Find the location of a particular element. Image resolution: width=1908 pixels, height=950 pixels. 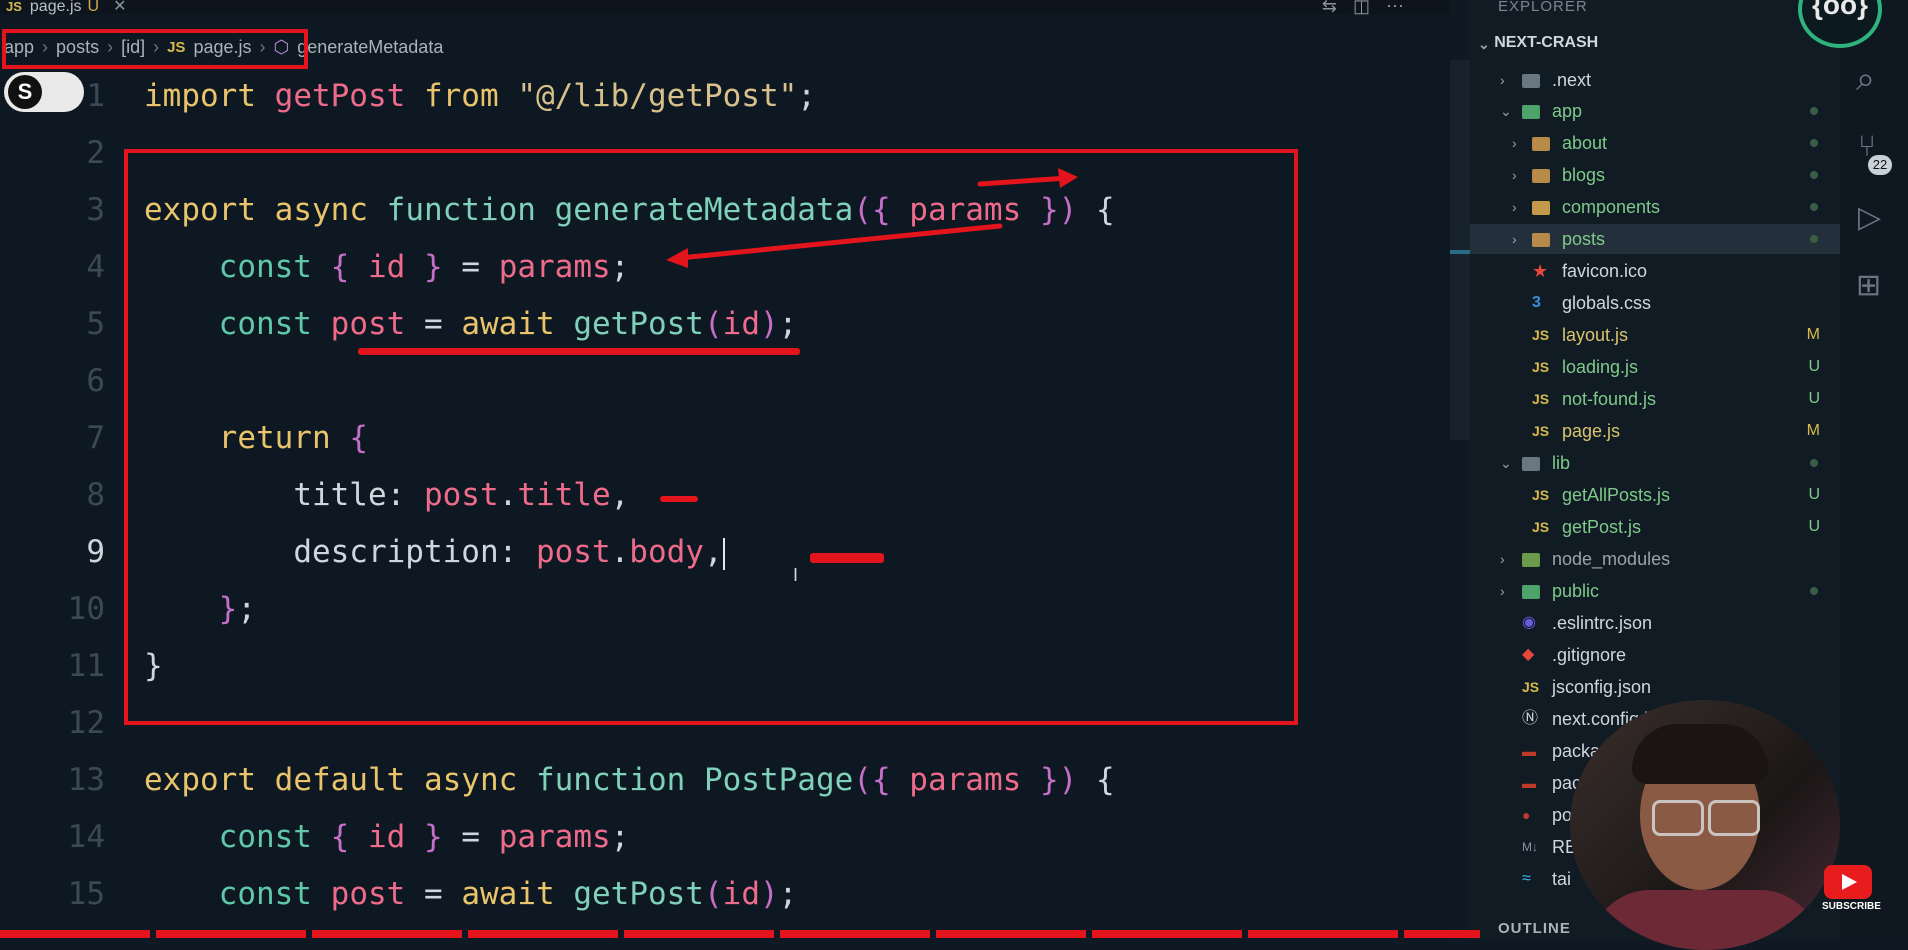

tree-label: components is located at coordinates (1611, 207).